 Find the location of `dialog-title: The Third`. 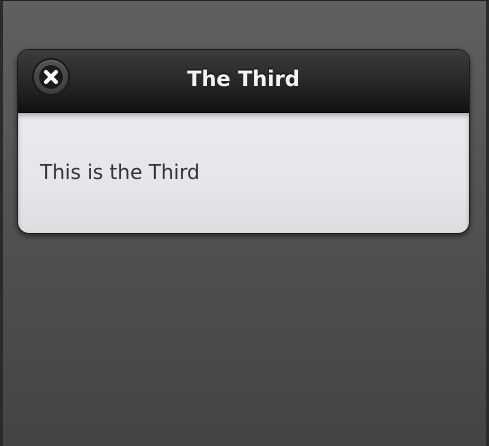

dialog-title: The Third is located at coordinates (243, 79).